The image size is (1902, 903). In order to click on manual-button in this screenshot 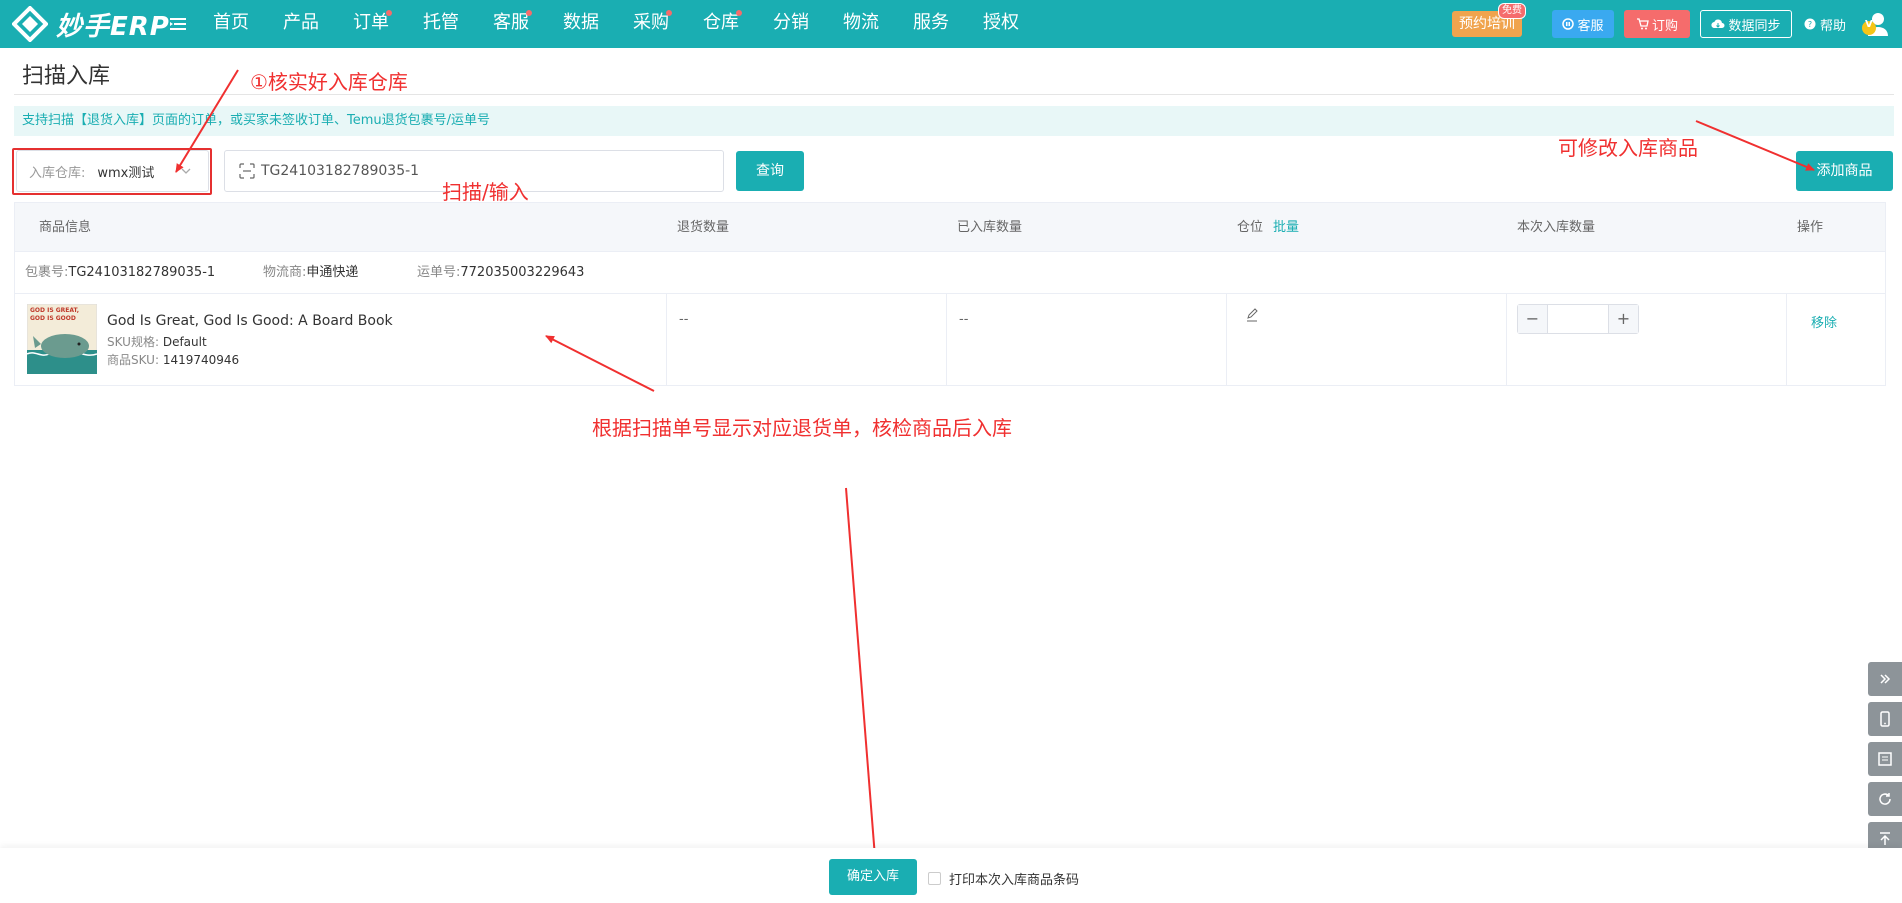, I will do `click(1885, 759)`.